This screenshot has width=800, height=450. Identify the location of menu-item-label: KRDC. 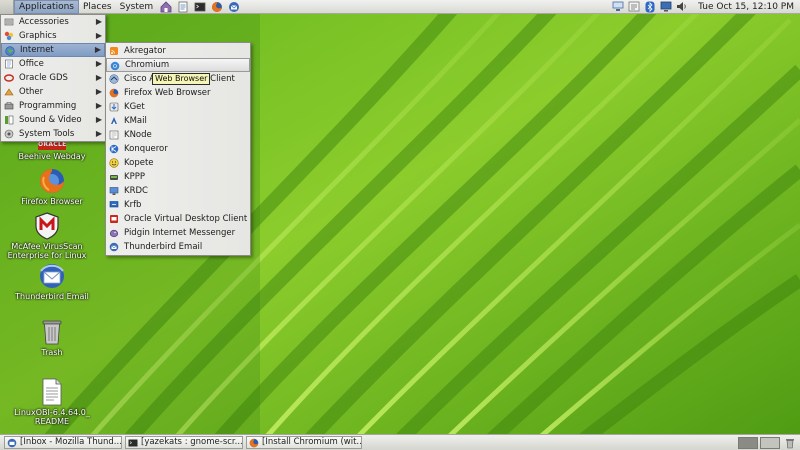
(136, 191).